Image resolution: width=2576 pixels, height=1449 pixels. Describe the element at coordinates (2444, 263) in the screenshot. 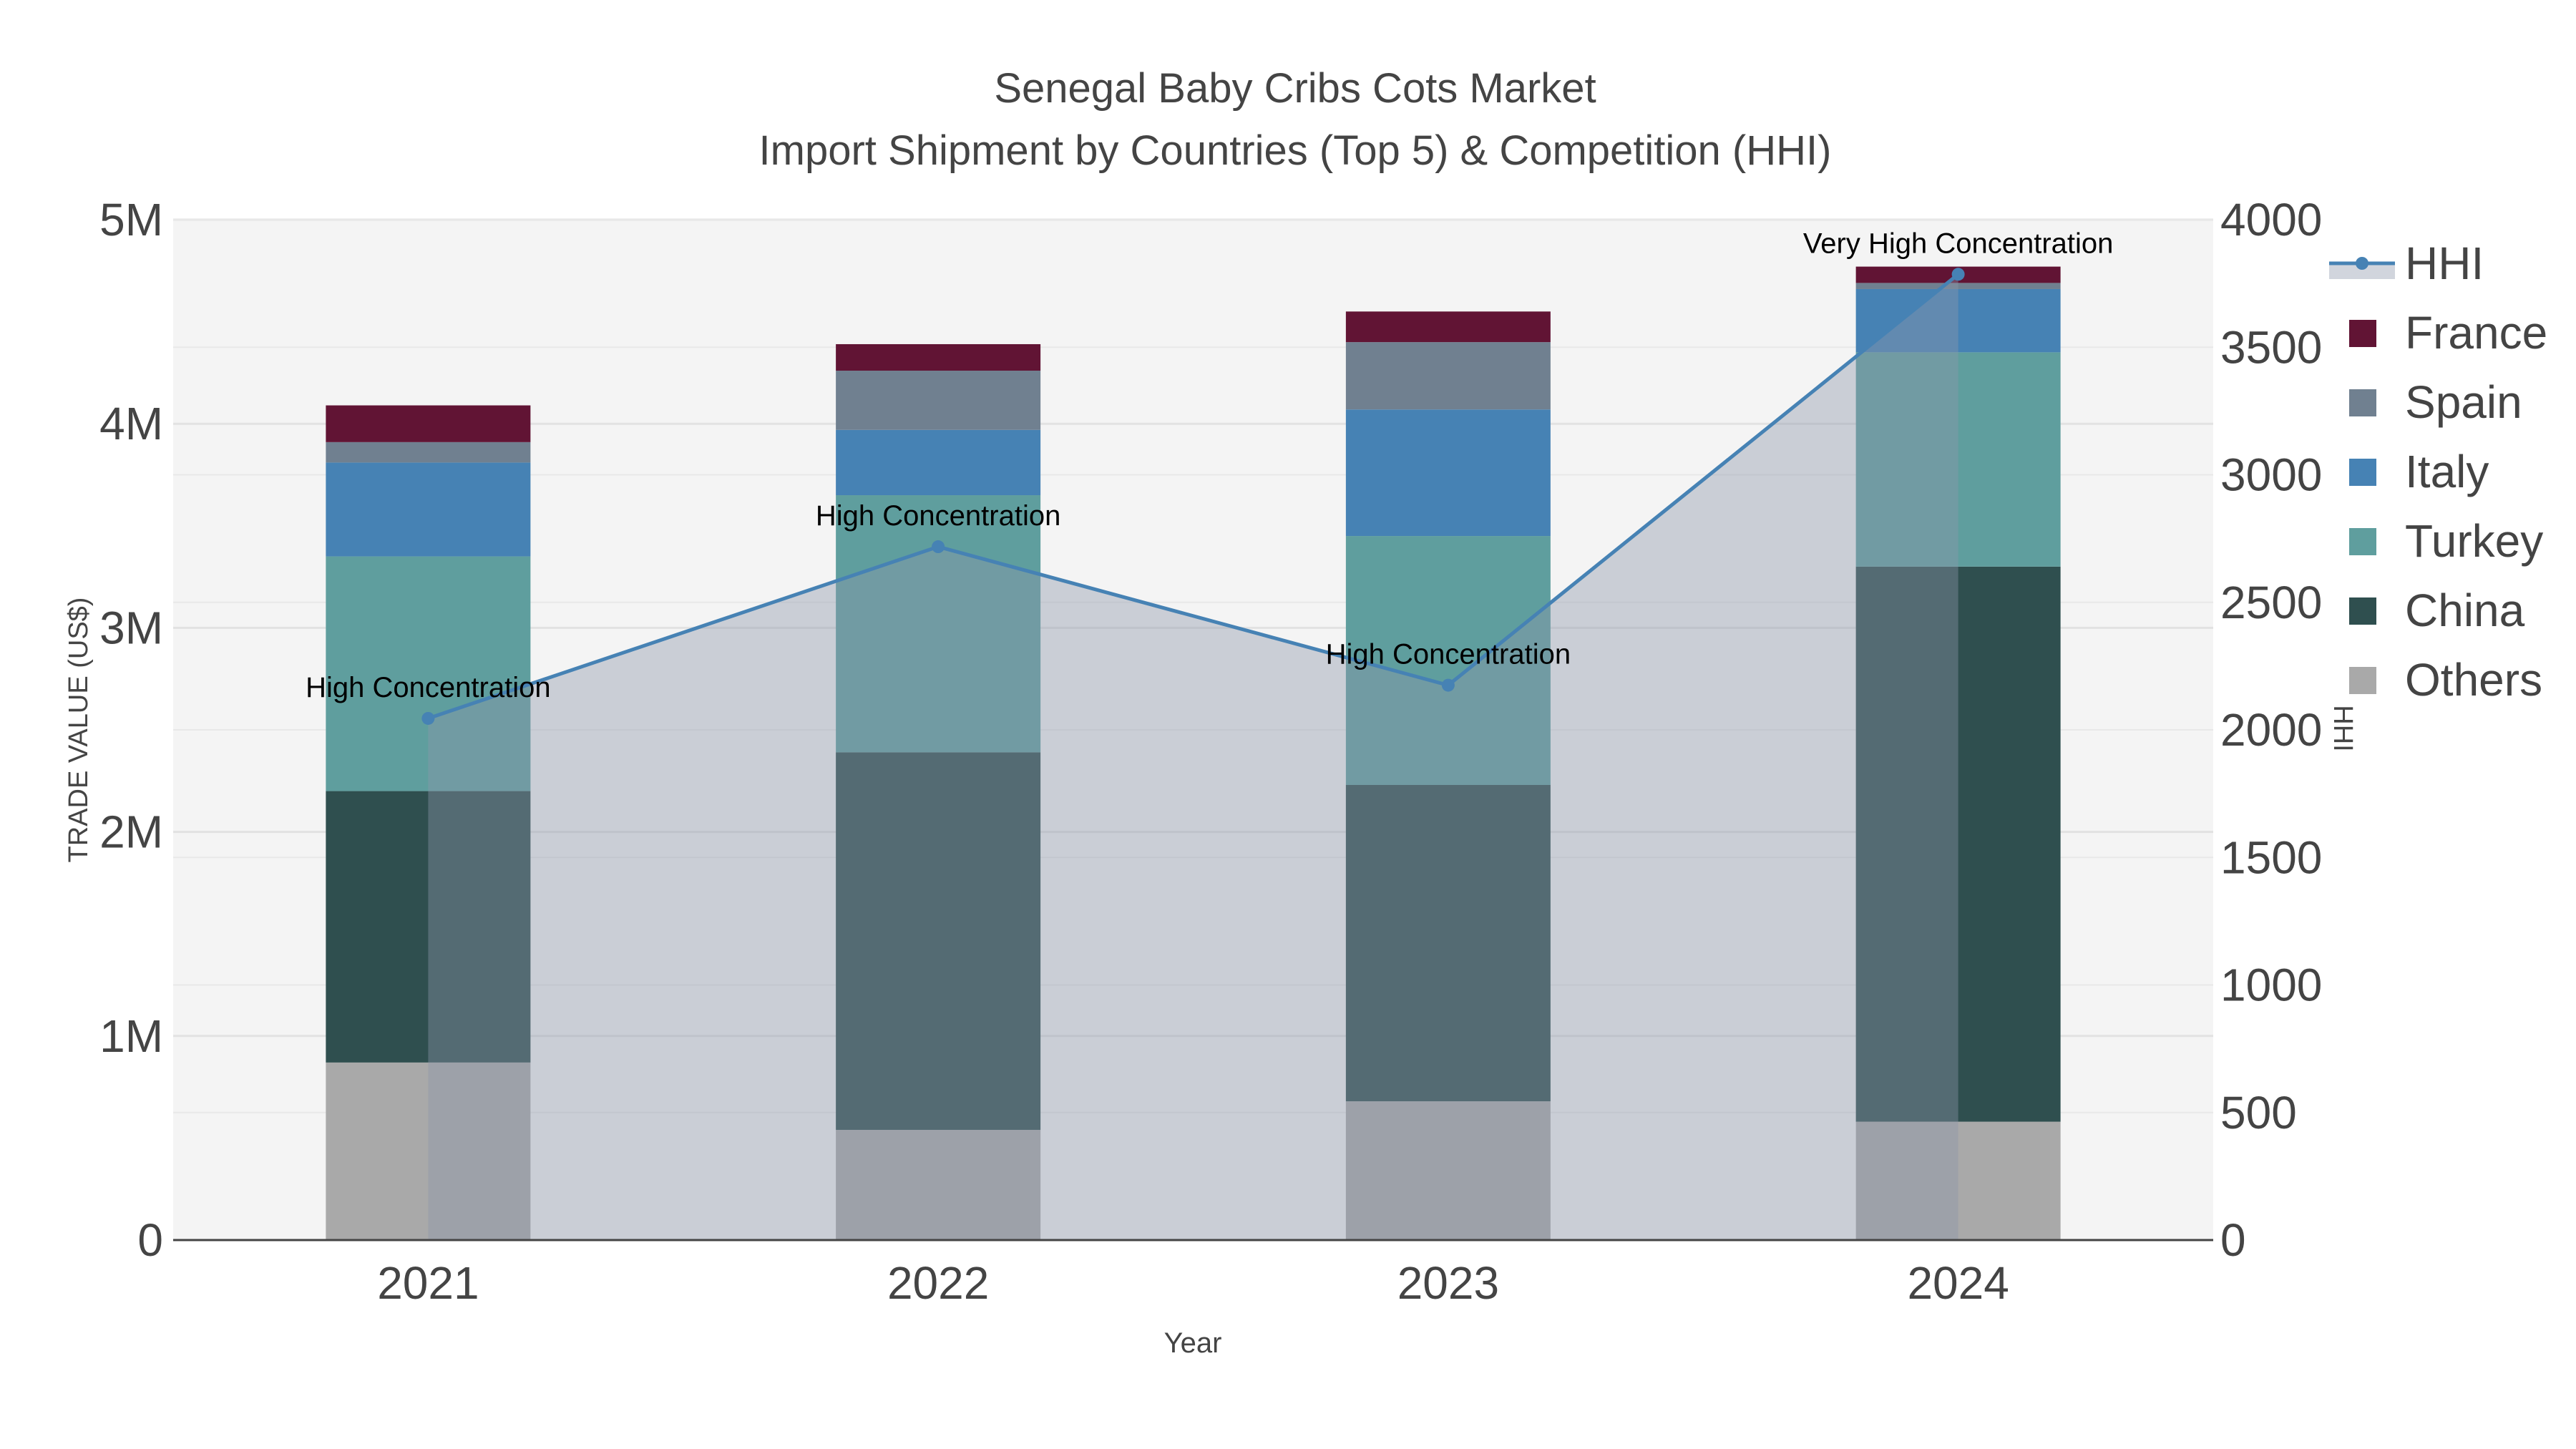

I see `legend-label: HHI` at that location.